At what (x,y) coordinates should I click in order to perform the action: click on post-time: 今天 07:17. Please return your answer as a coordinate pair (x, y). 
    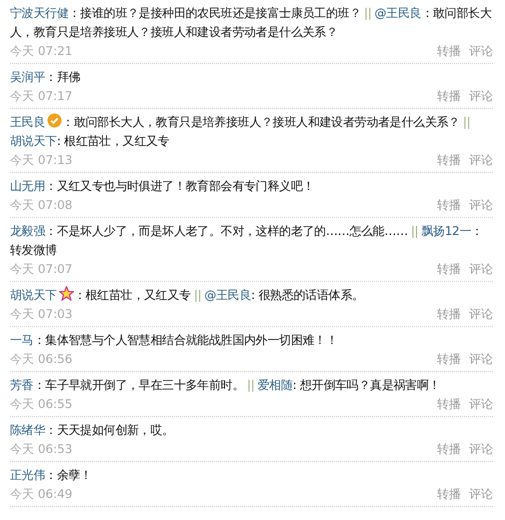
    Looking at the image, I should click on (41, 96).